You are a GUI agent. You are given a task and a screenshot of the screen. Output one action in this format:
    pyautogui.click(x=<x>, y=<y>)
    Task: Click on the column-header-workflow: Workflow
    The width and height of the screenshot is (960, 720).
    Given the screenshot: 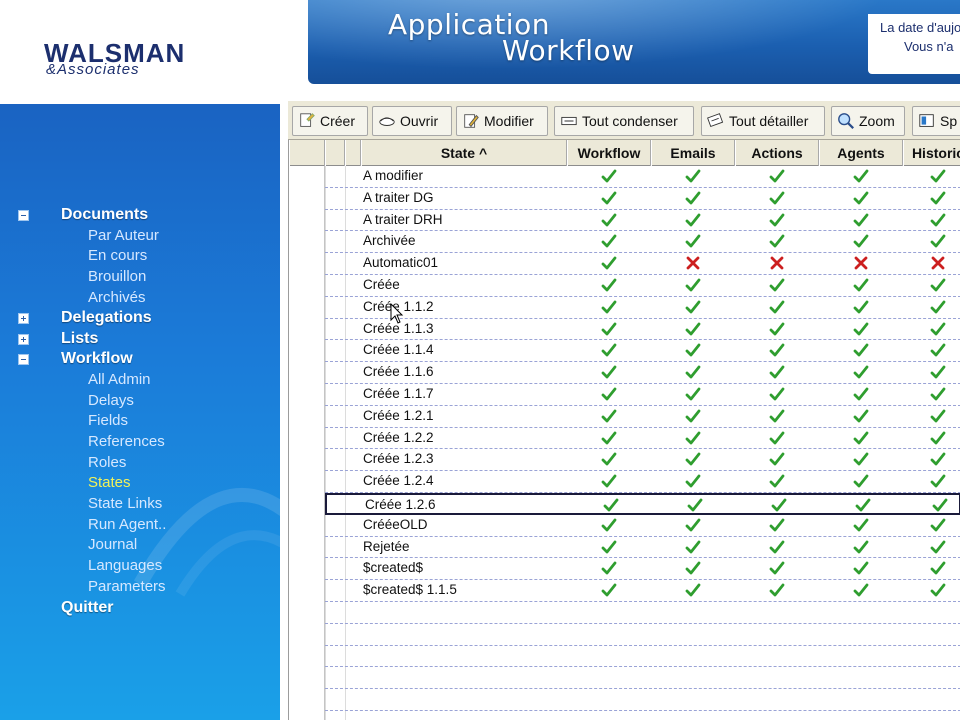 What is the action you would take?
    pyautogui.click(x=609, y=153)
    